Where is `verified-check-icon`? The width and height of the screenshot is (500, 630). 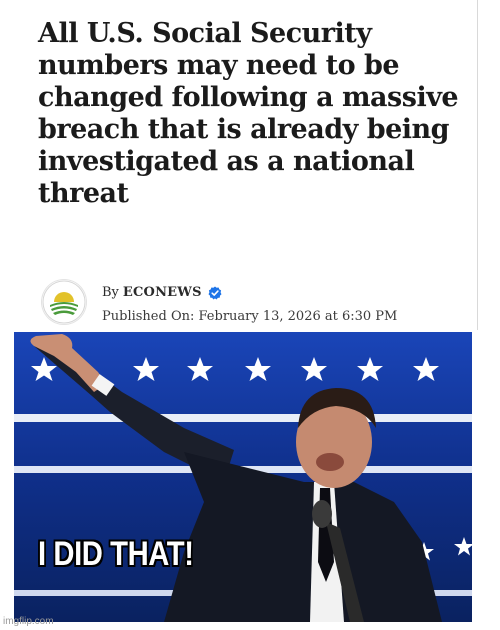 verified-check-icon is located at coordinates (215, 293).